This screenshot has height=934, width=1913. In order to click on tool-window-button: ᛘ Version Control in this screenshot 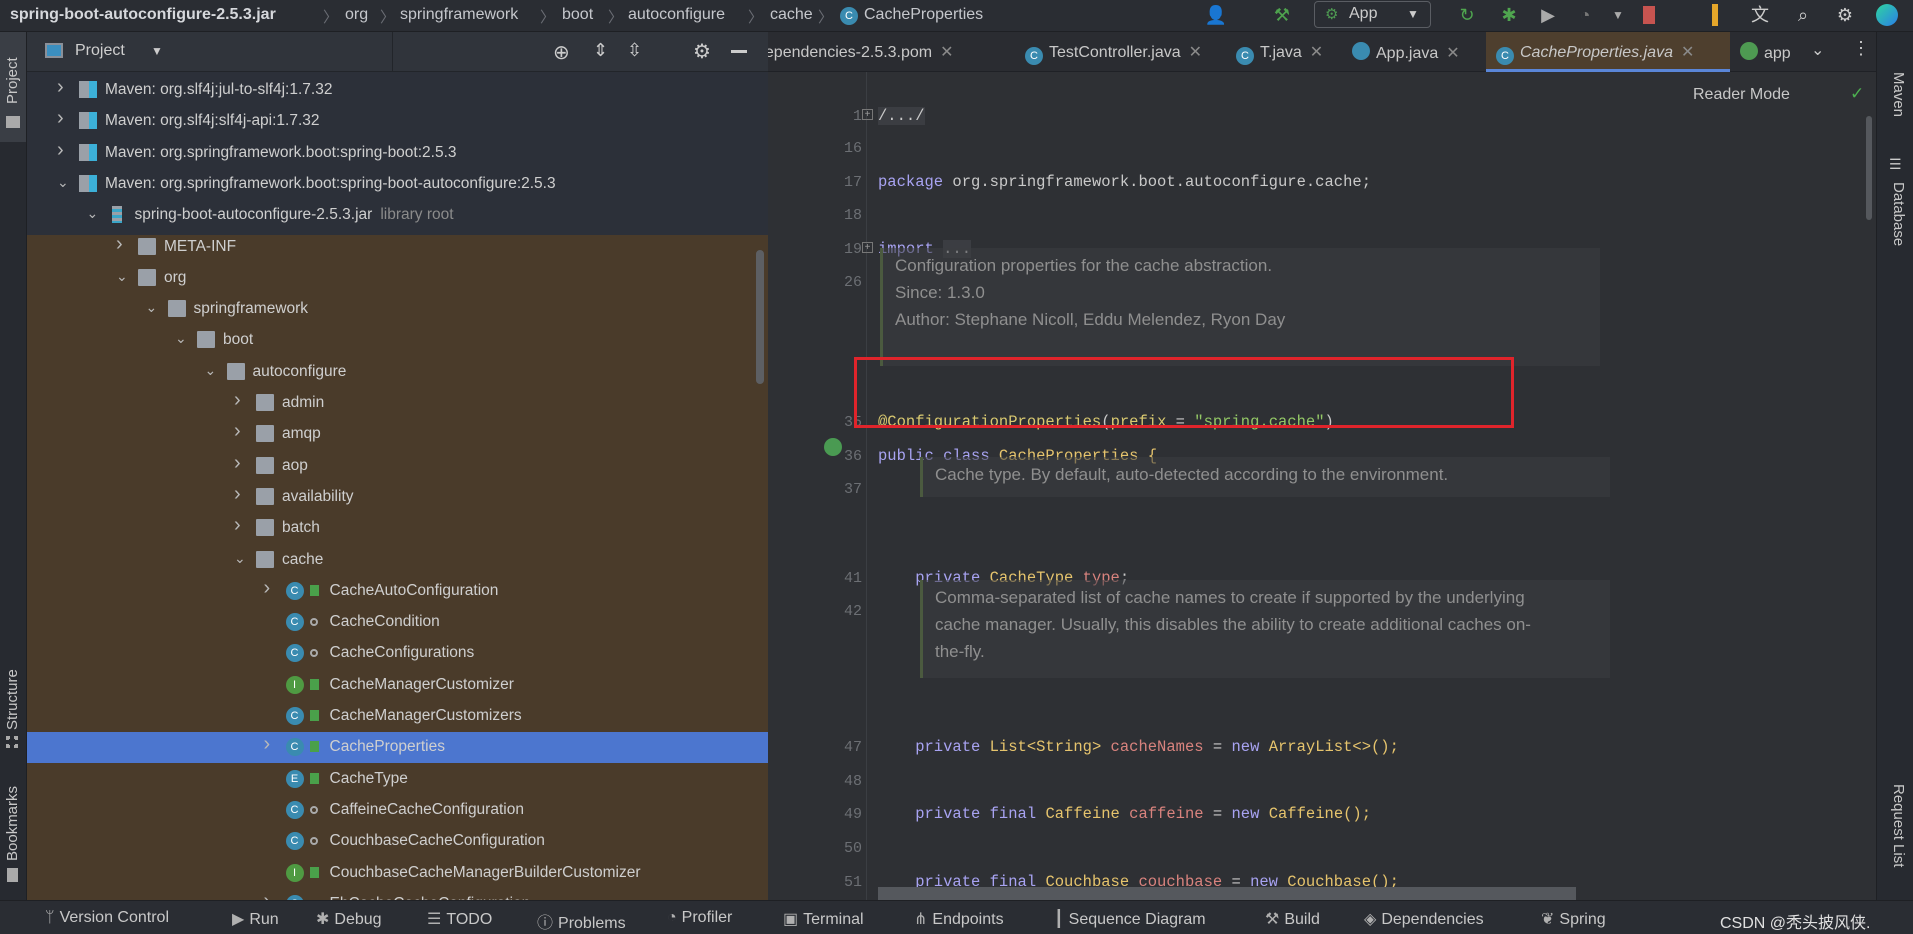, I will do `click(107, 918)`.